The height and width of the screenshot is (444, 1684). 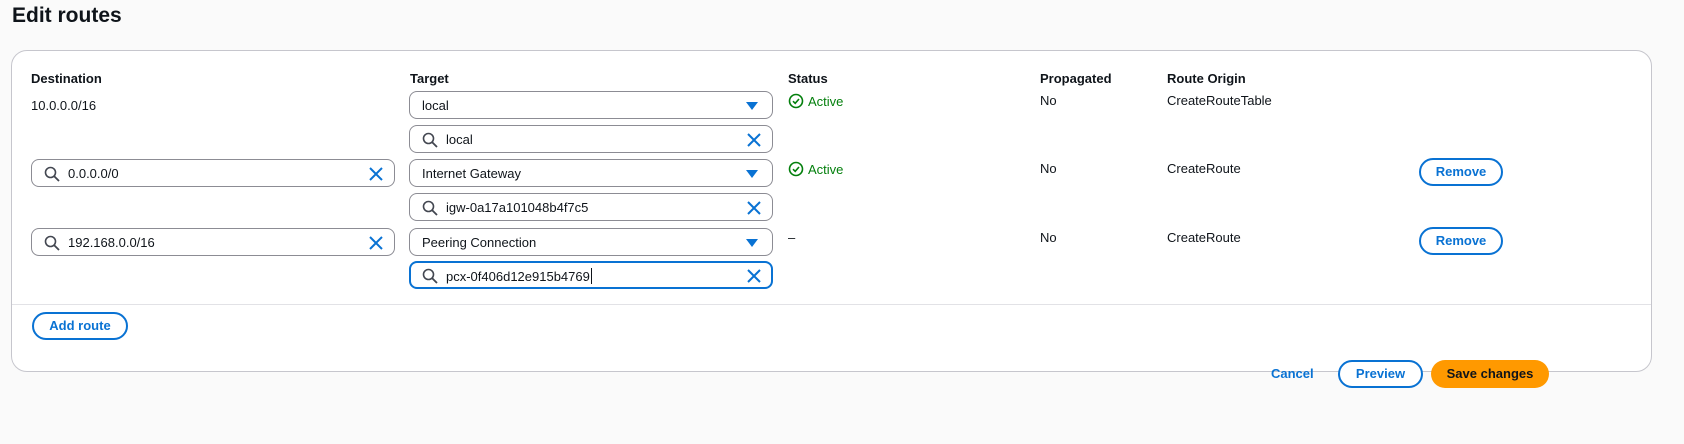 What do you see at coordinates (80, 326) in the screenshot?
I see `add-route-button: Add route` at bounding box center [80, 326].